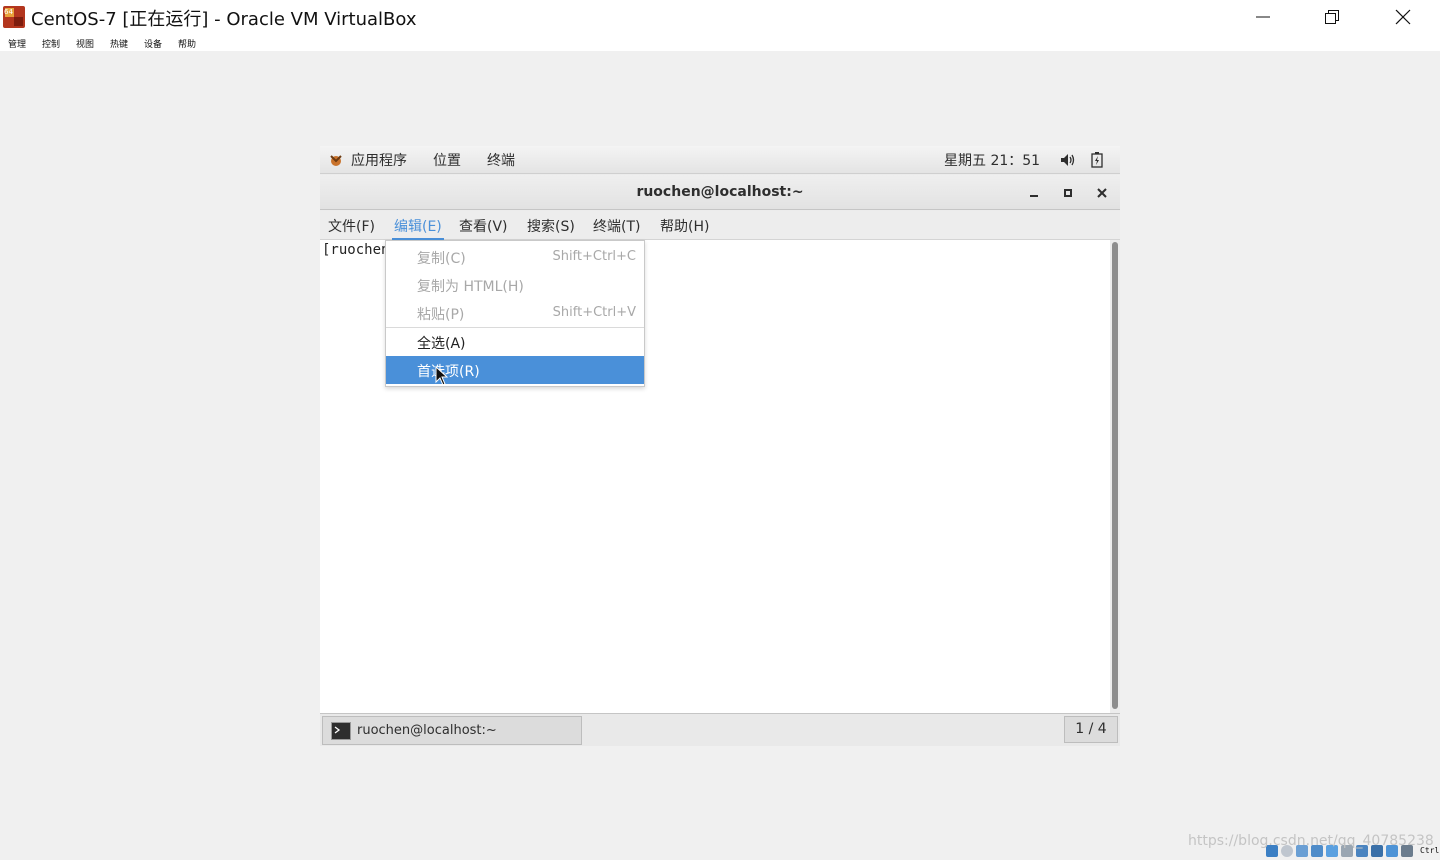 This screenshot has width=1440, height=860. Describe the element at coordinates (8, 12) in the screenshot. I see `svg-text: 64` at that location.